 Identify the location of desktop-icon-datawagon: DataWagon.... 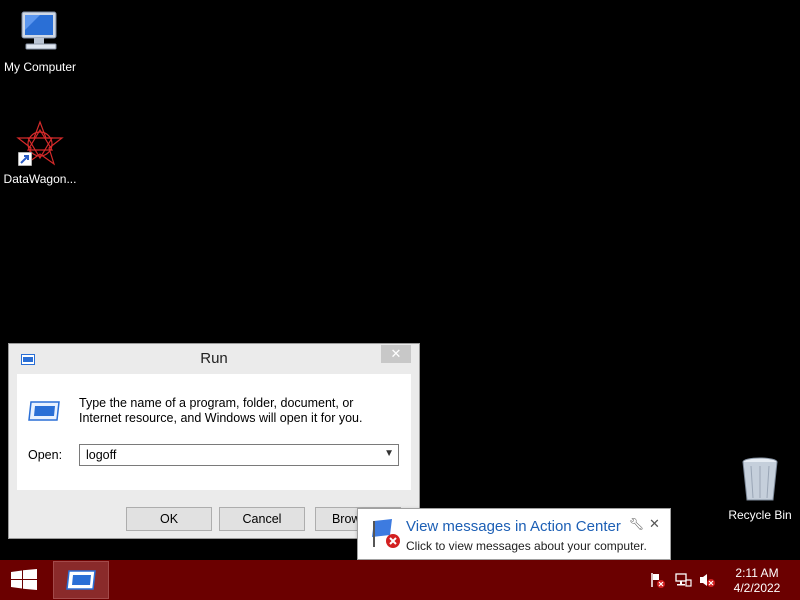
(41, 153).